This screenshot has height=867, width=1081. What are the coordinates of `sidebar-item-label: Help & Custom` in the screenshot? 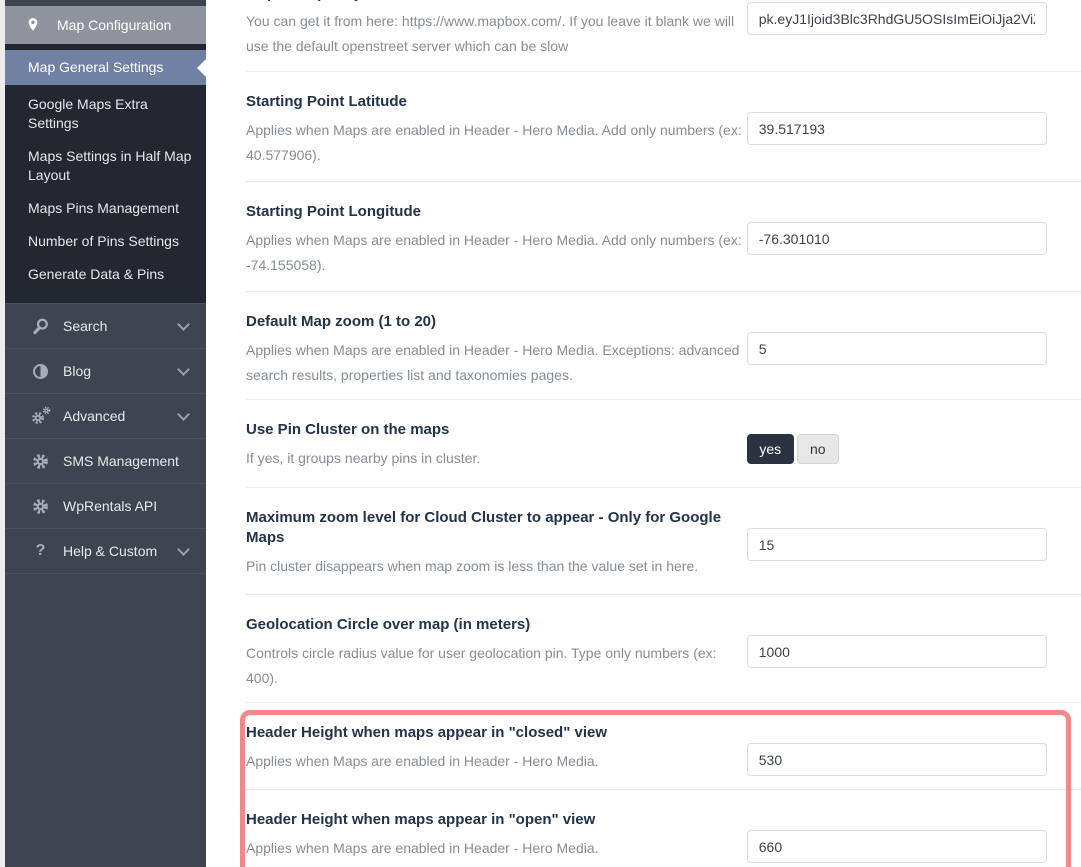 It's located at (110, 551).